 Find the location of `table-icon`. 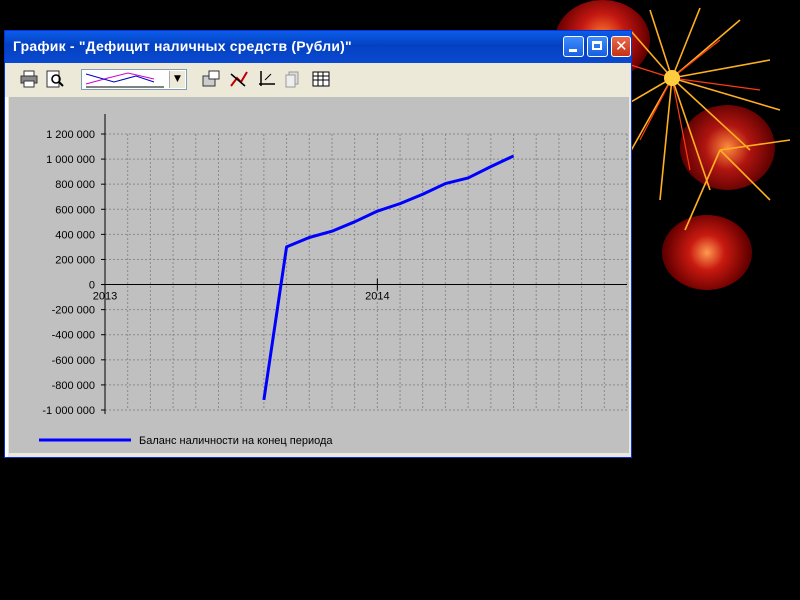

table-icon is located at coordinates (321, 79).